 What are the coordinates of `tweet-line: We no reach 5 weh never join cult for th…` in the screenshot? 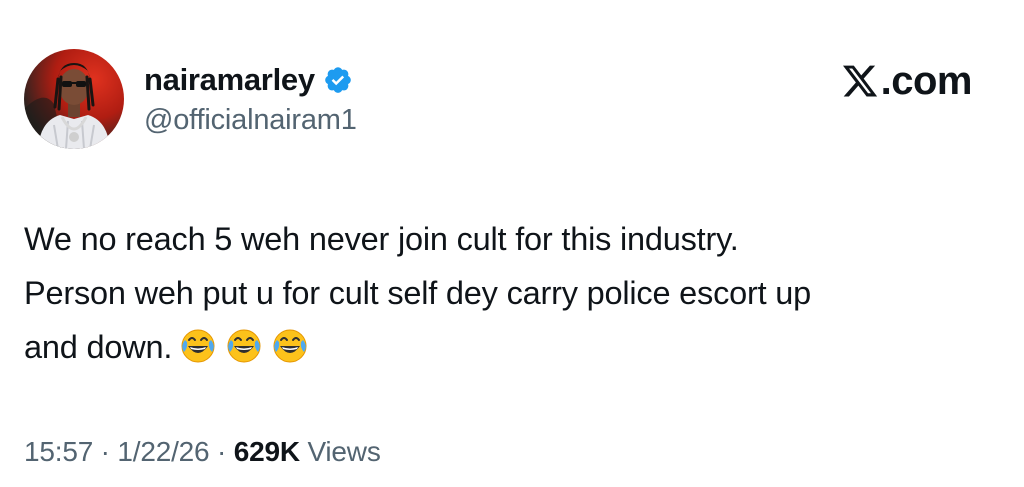 It's located at (381, 239).